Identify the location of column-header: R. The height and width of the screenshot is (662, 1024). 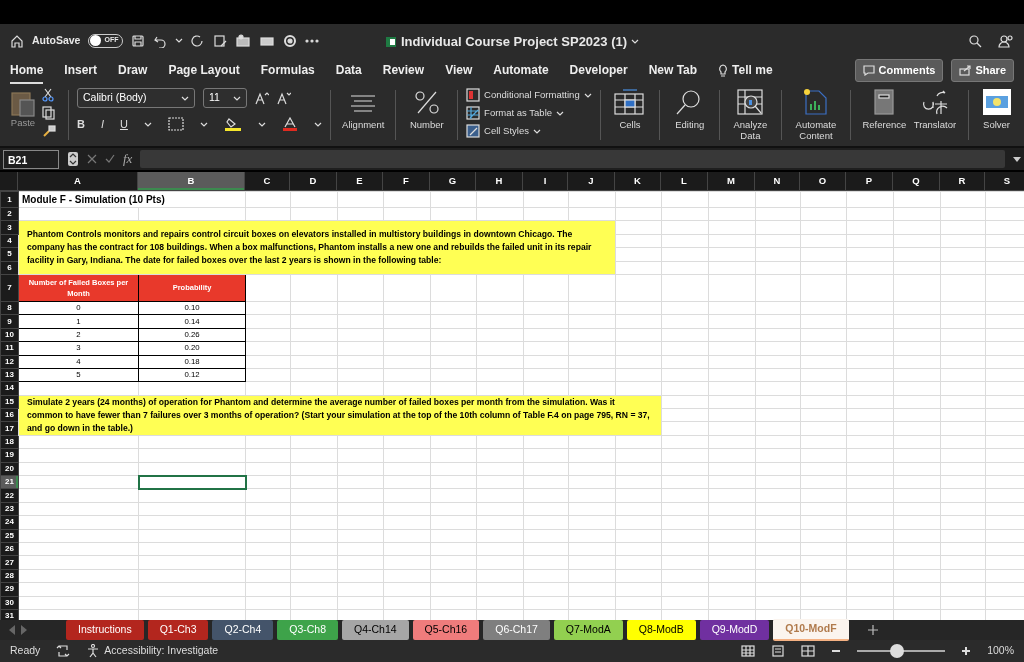
(962, 181).